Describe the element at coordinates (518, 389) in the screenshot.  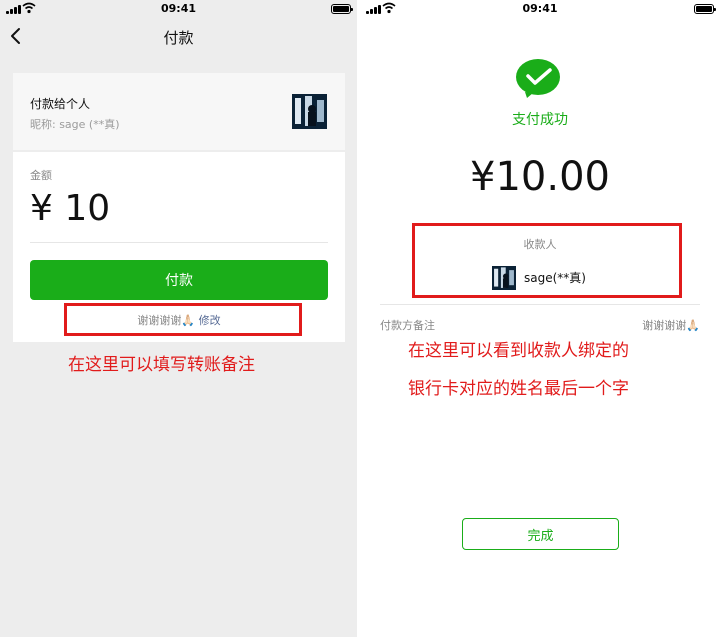
I see `annotation-payee-line2: 银行卡对应的姓名最后一个字` at that location.